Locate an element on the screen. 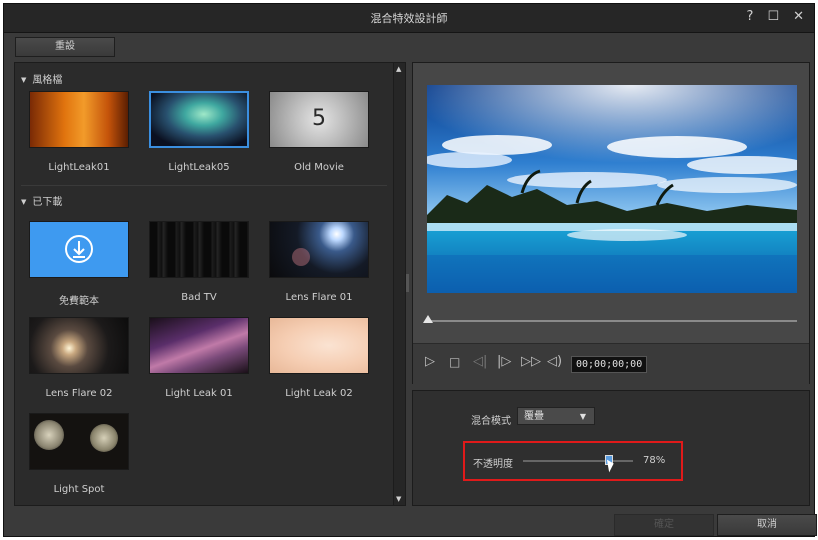  cancel-button: 取消 is located at coordinates (767, 525).